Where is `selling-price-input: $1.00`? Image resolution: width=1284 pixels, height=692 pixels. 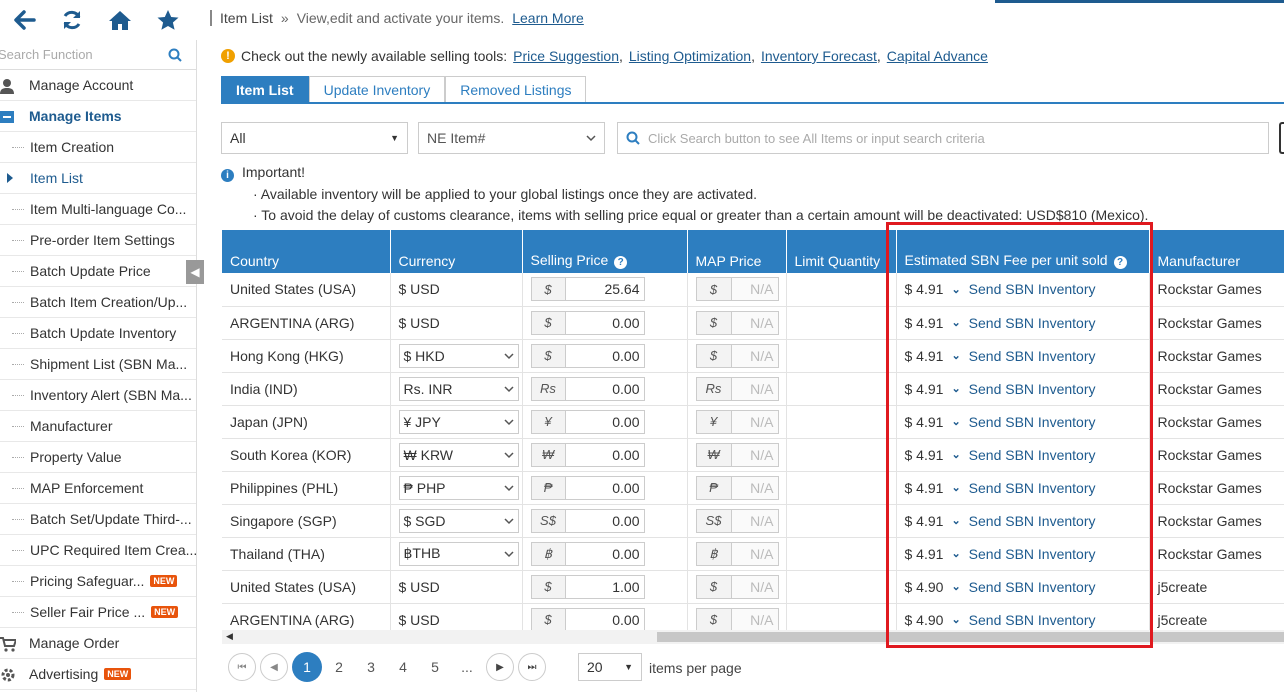
selling-price-input: $1.00 is located at coordinates (587, 586).